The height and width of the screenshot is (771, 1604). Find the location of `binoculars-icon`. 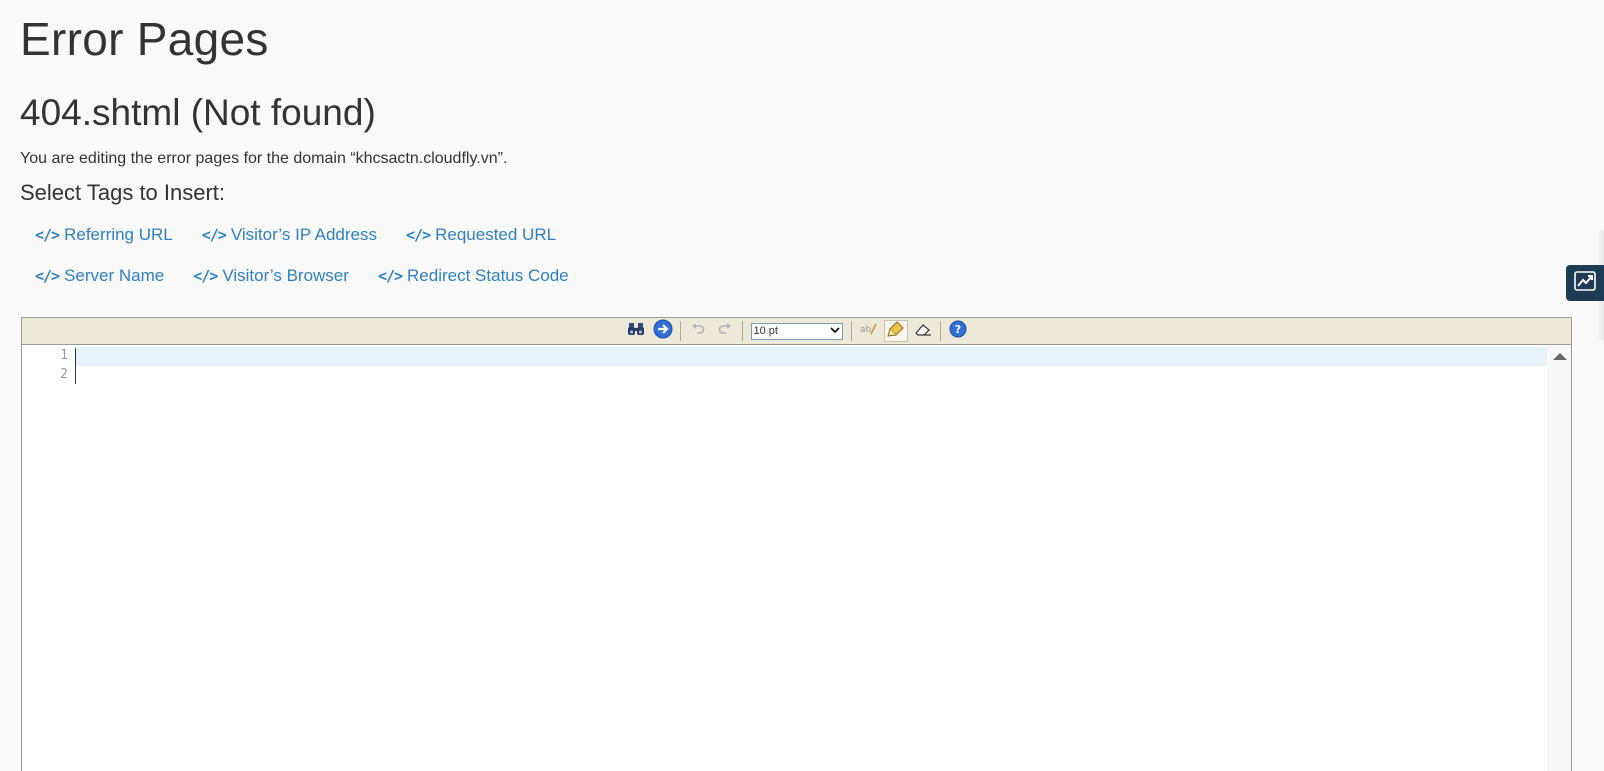

binoculars-icon is located at coordinates (636, 331).